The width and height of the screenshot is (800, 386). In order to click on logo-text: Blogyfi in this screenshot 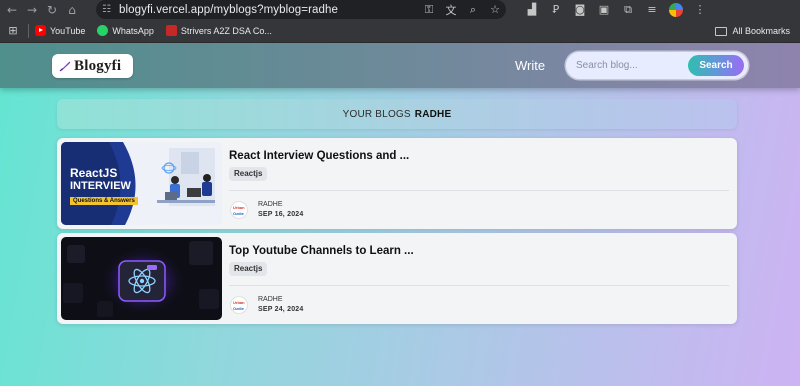, I will do `click(98, 65)`.